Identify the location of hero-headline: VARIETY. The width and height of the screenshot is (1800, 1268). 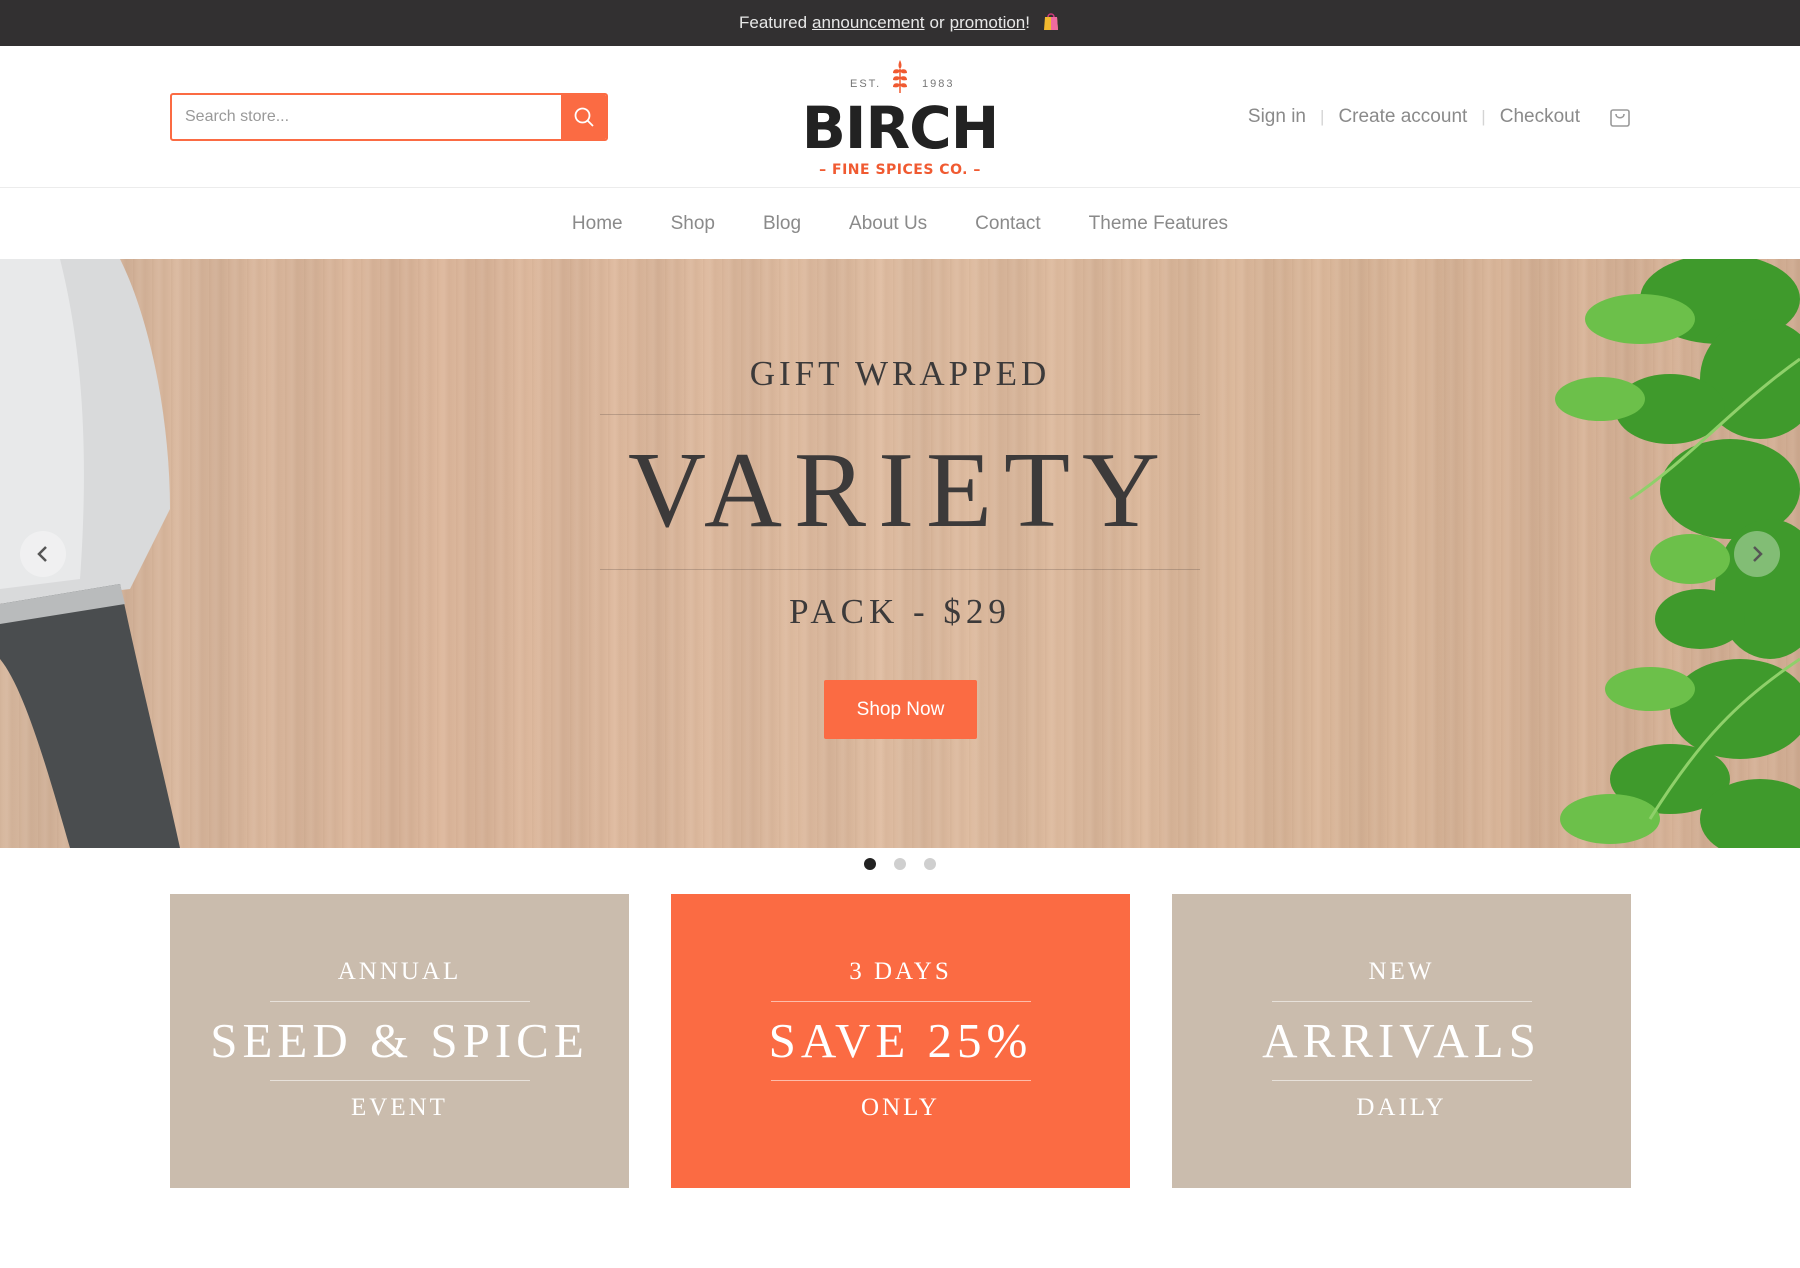
(899, 490).